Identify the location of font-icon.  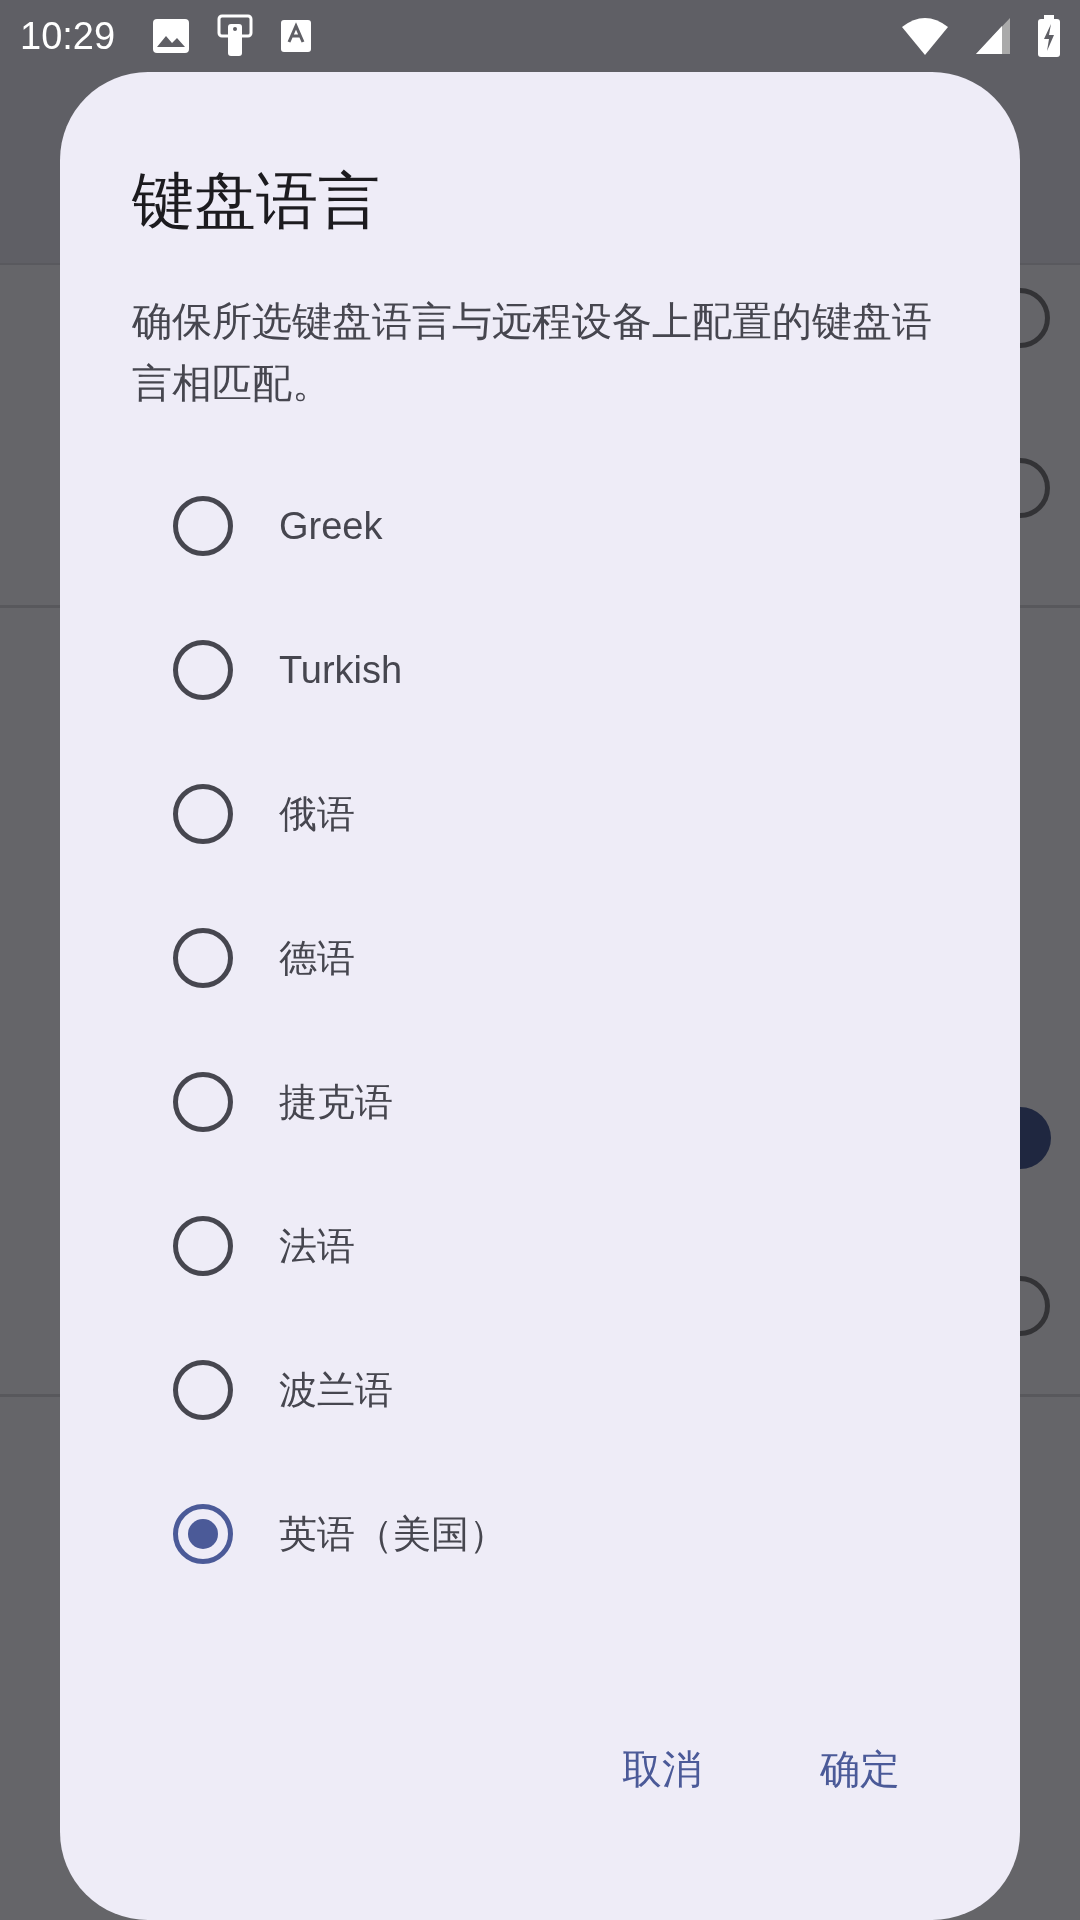
(296, 36).